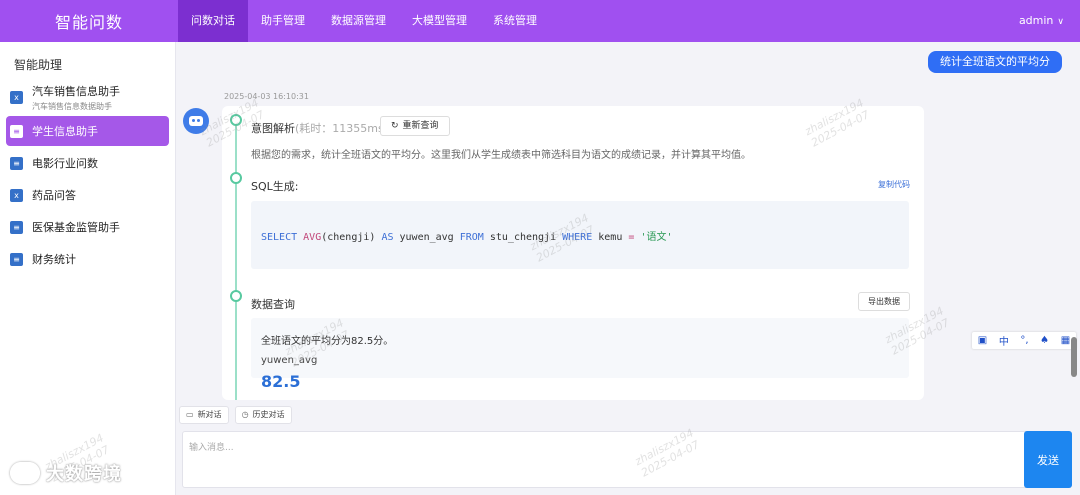  What do you see at coordinates (523, 237) in the screenshot?
I see `sql-token: stu_chengji` at bounding box center [523, 237].